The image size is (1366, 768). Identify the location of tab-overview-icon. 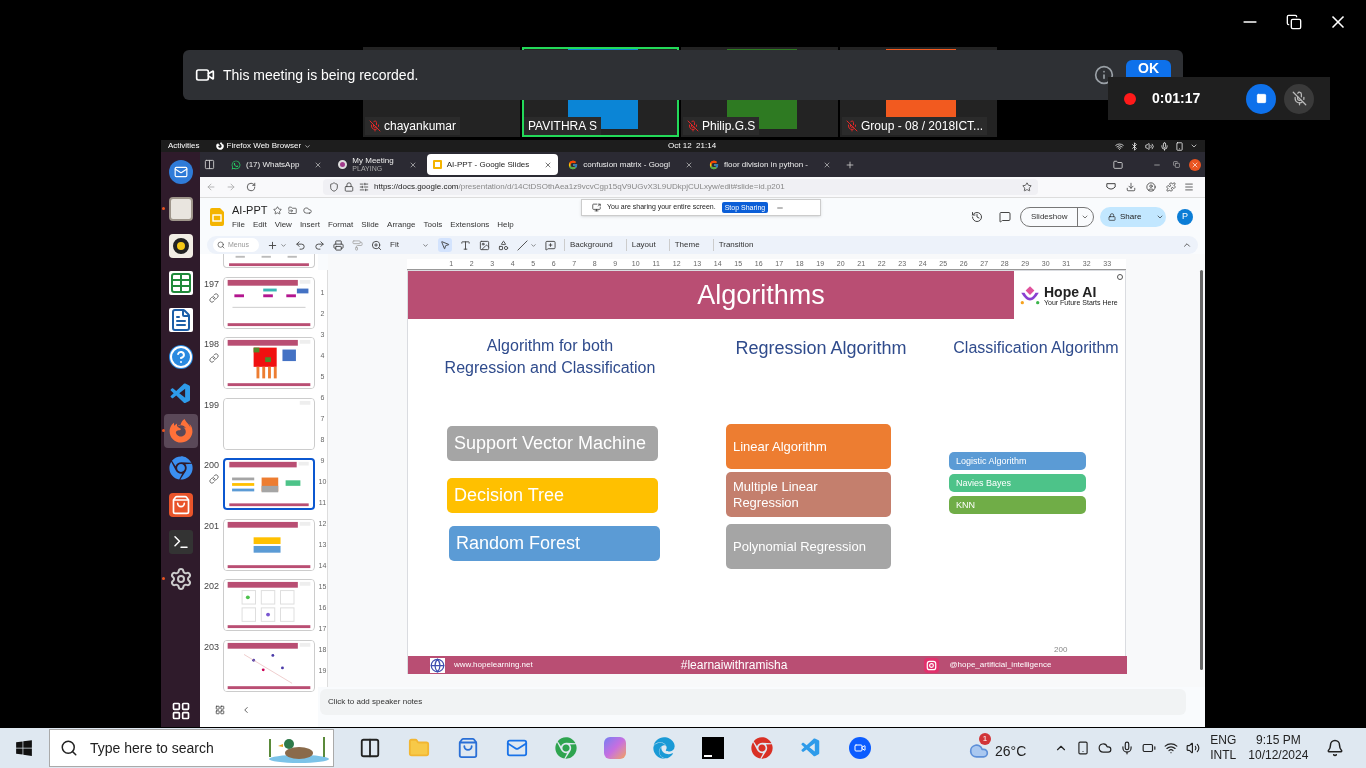
(209, 164).